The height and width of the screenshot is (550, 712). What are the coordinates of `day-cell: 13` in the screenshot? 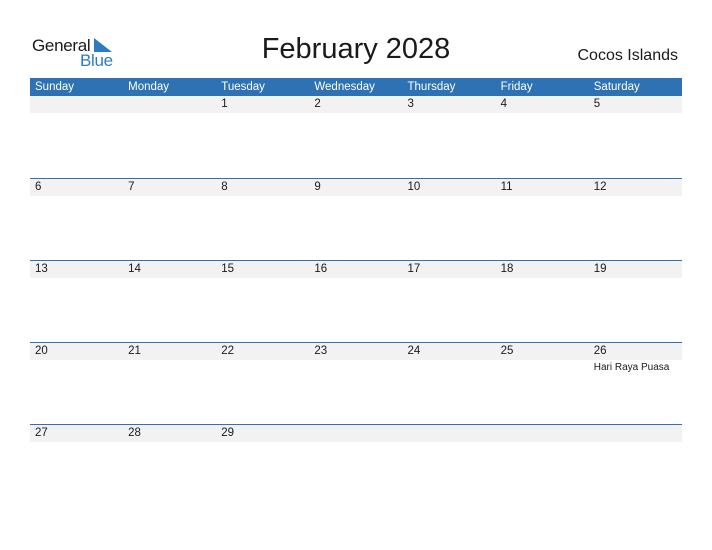 It's located at (76, 269).